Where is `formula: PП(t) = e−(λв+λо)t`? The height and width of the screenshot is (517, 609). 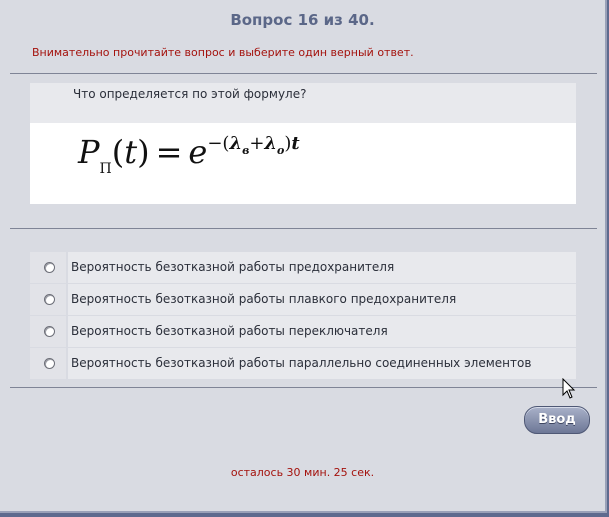
formula: PП(t) = e−(λв+λо)t is located at coordinates (189, 155).